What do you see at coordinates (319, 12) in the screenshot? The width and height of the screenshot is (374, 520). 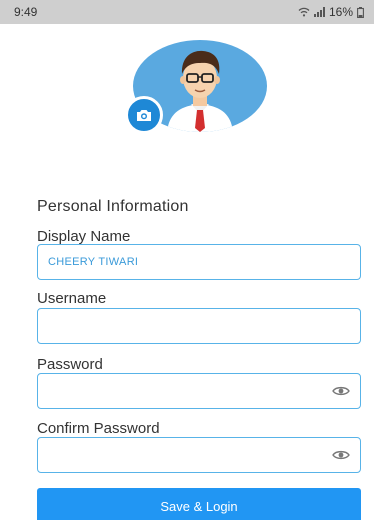 I see `signal-icon` at bounding box center [319, 12].